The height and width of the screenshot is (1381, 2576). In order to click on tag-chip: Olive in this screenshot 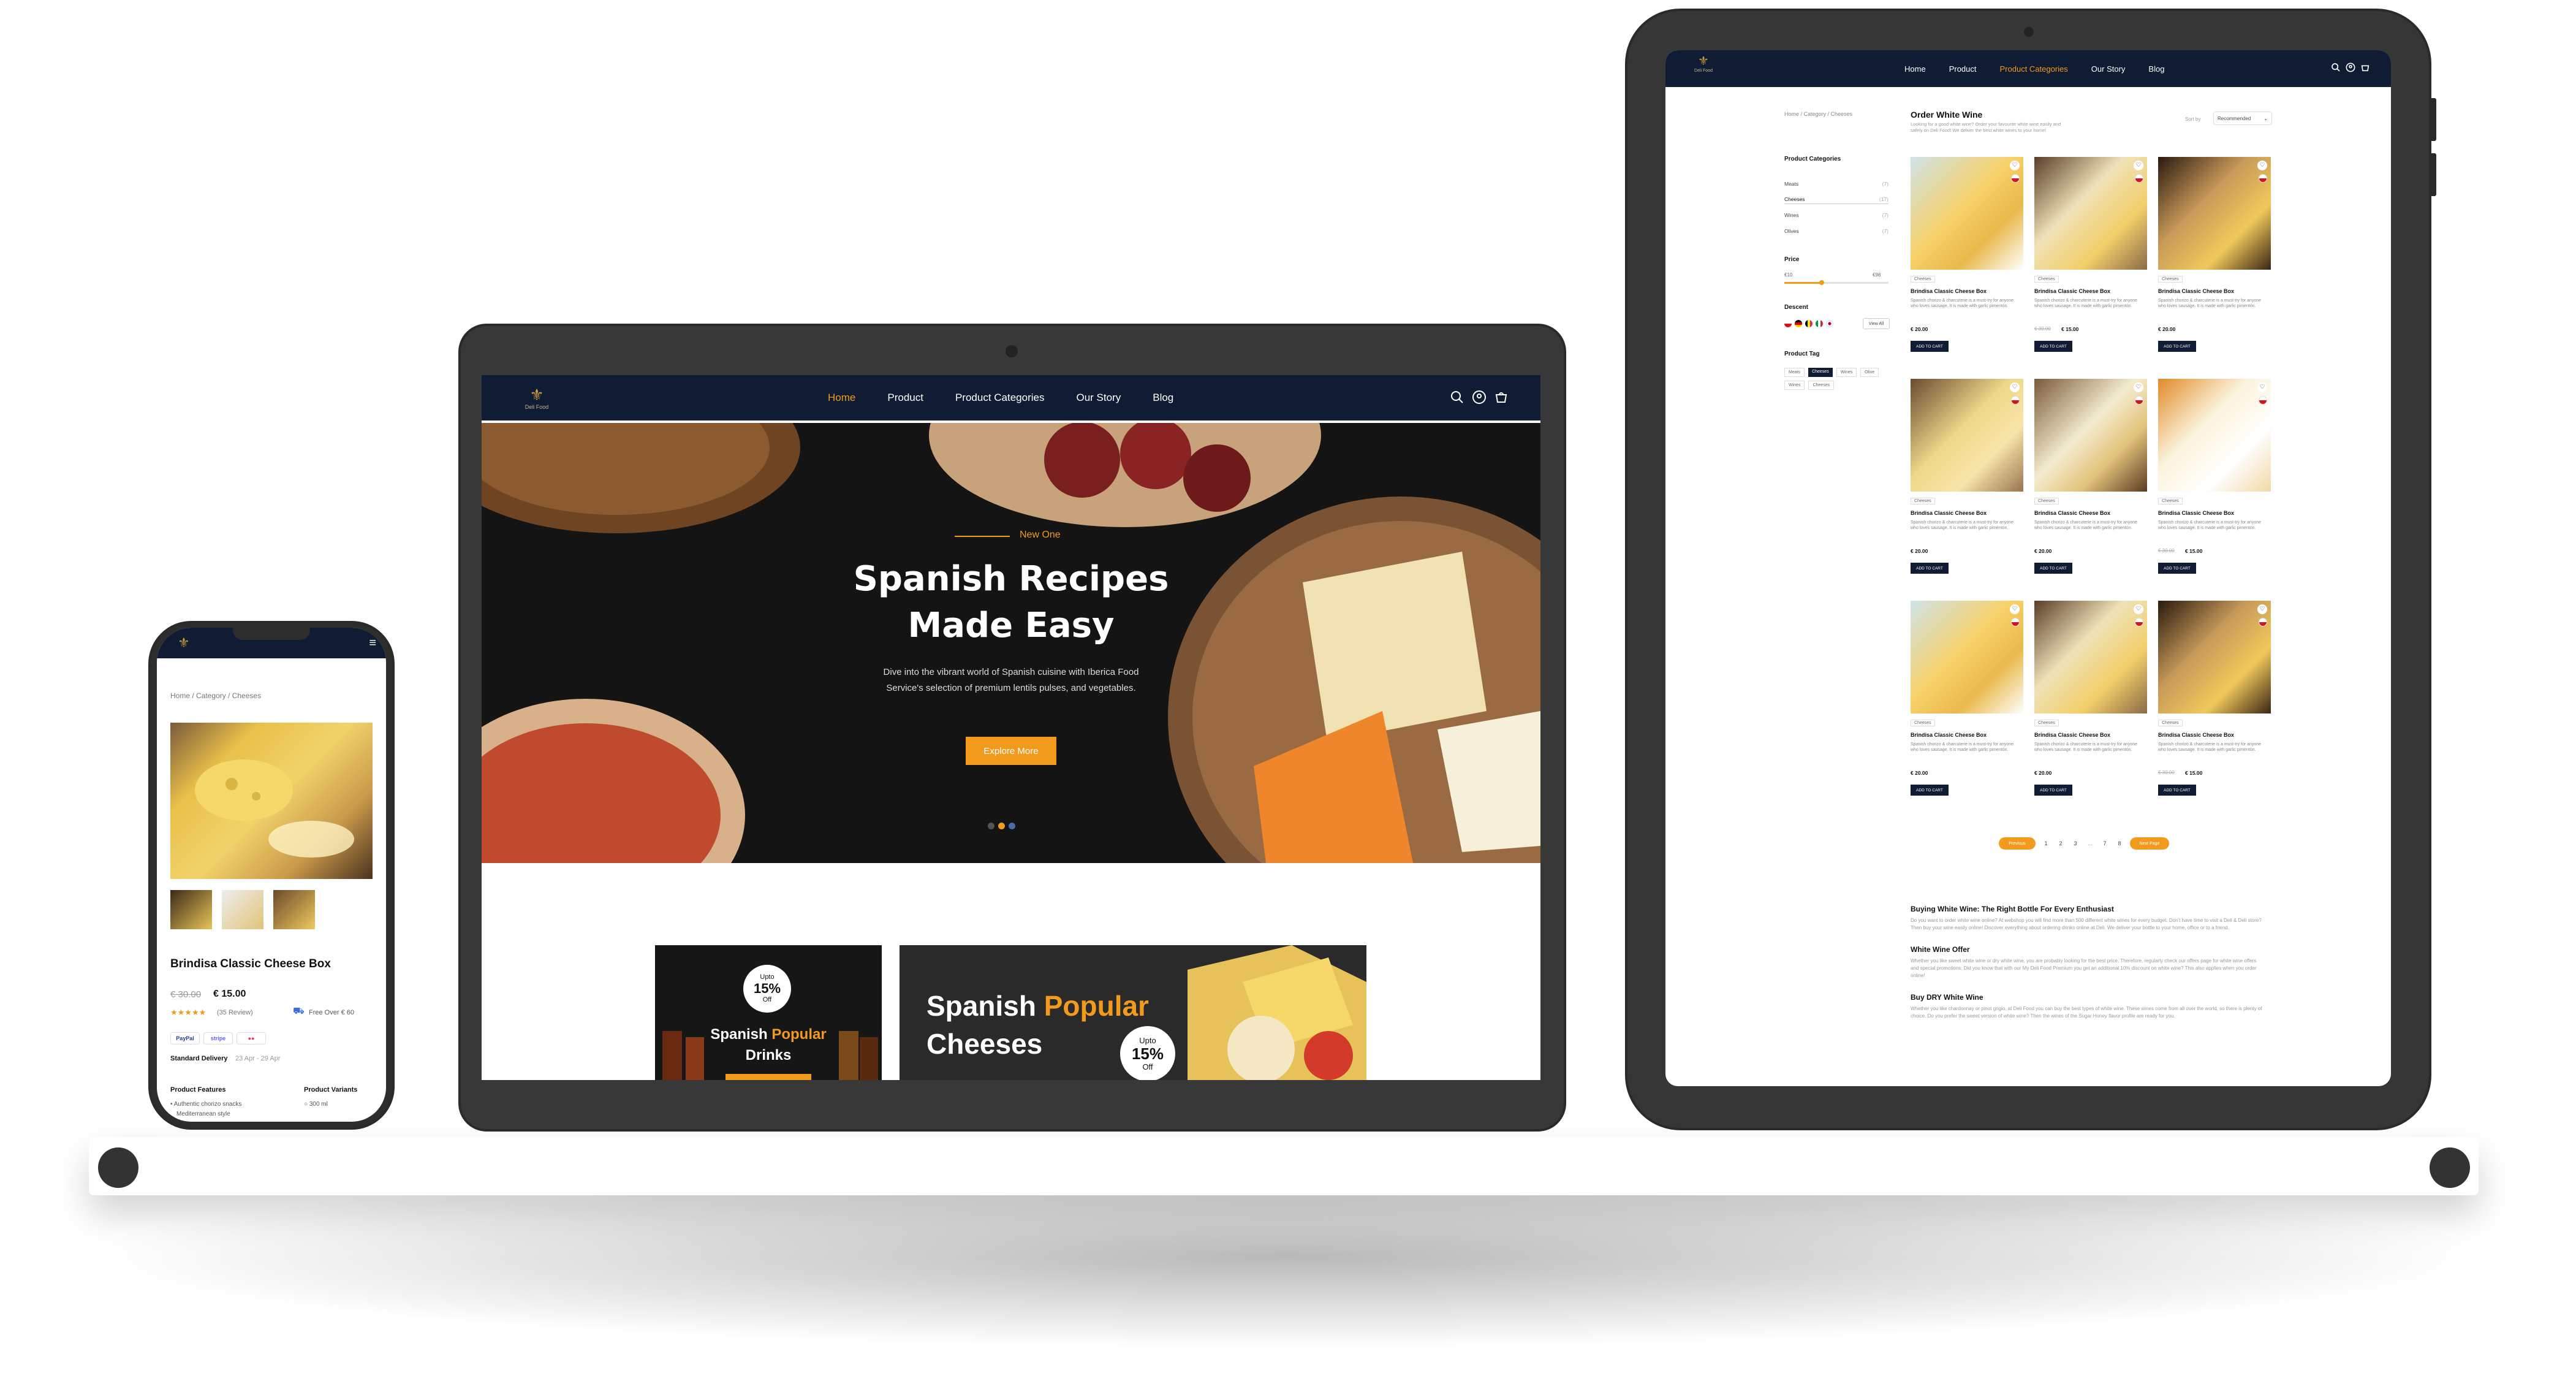, I will do `click(1870, 372)`.